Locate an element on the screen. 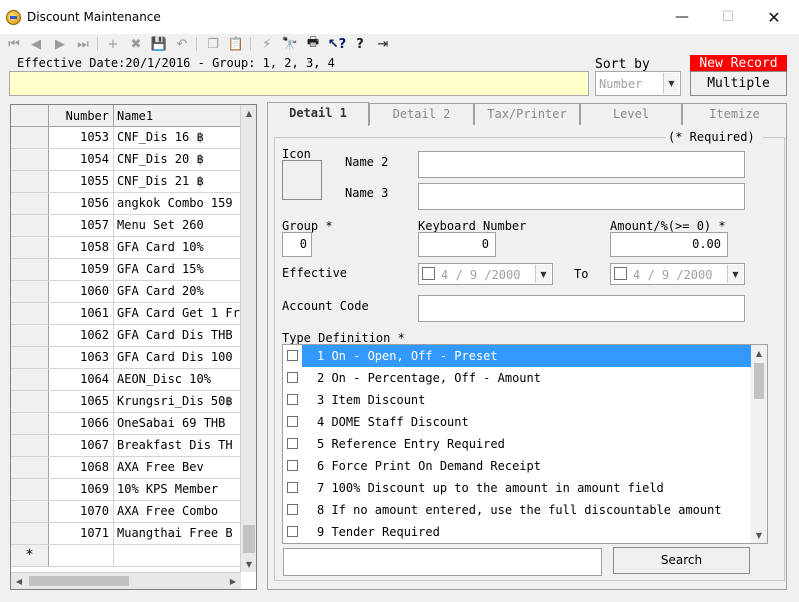 This screenshot has height=602, width=799. scroll-right-icon: ▶ is located at coordinates (233, 581).